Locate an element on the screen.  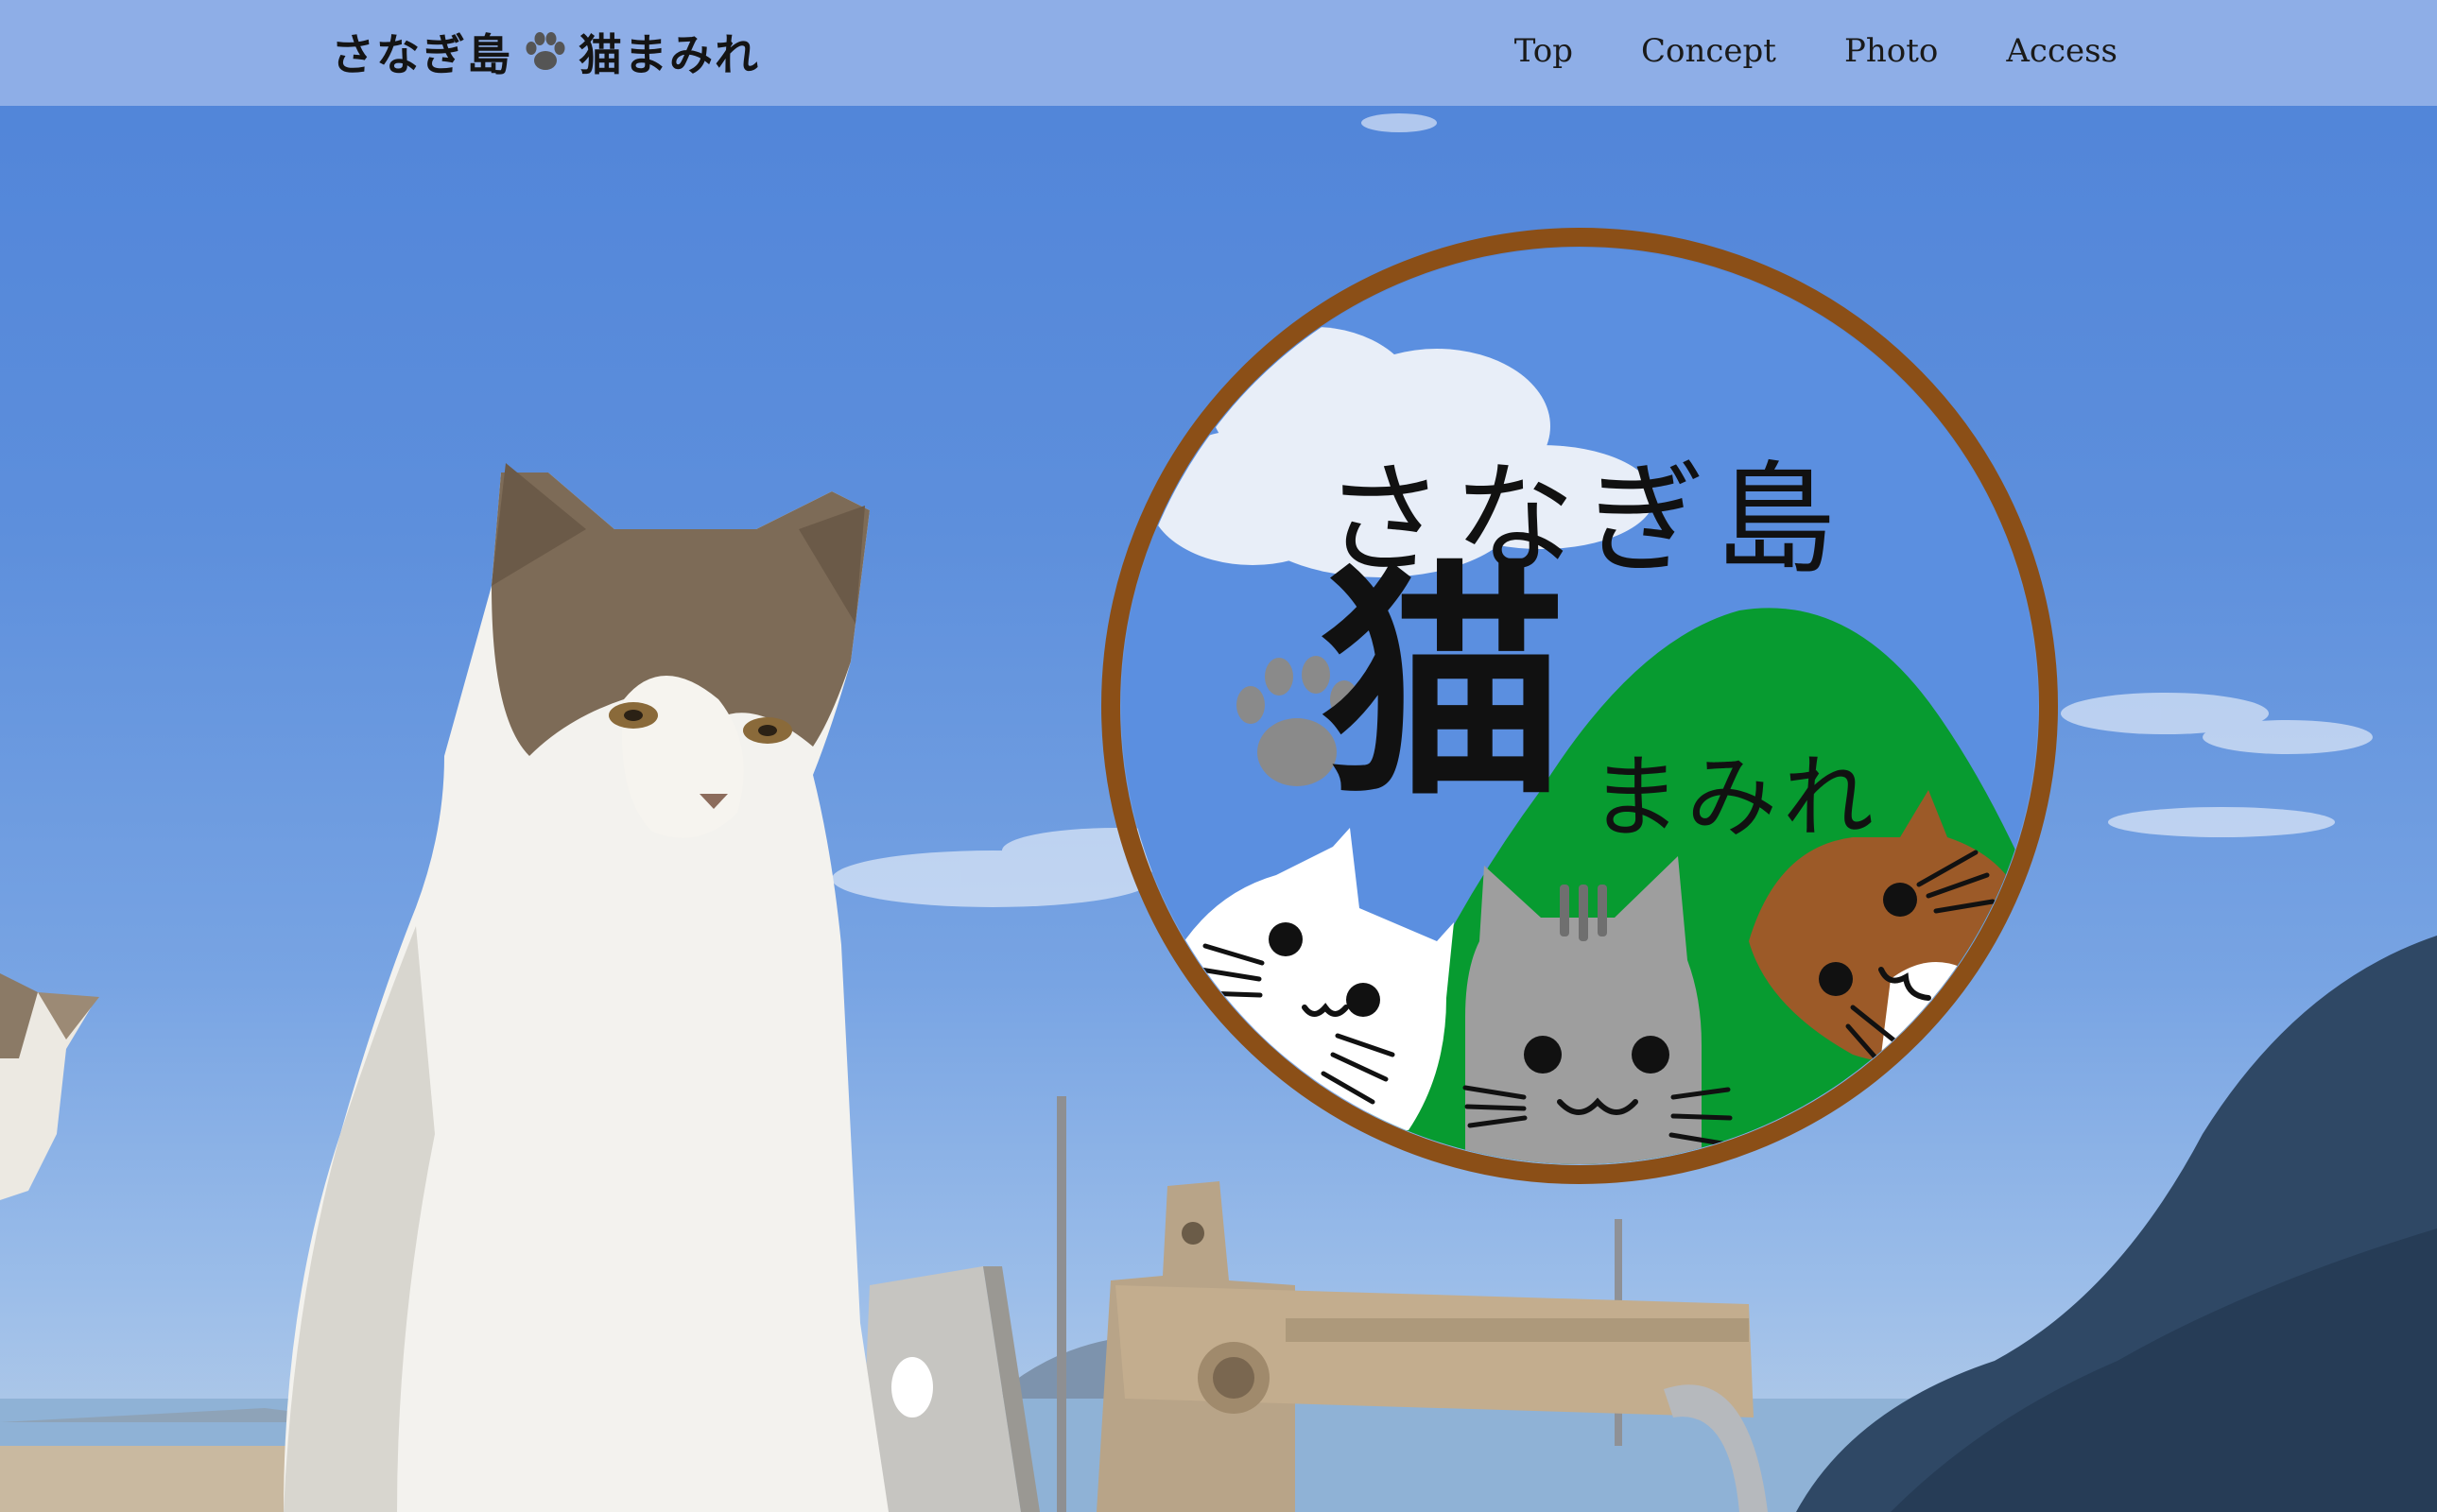
nav-link-top: Top is located at coordinates (1543, 51).